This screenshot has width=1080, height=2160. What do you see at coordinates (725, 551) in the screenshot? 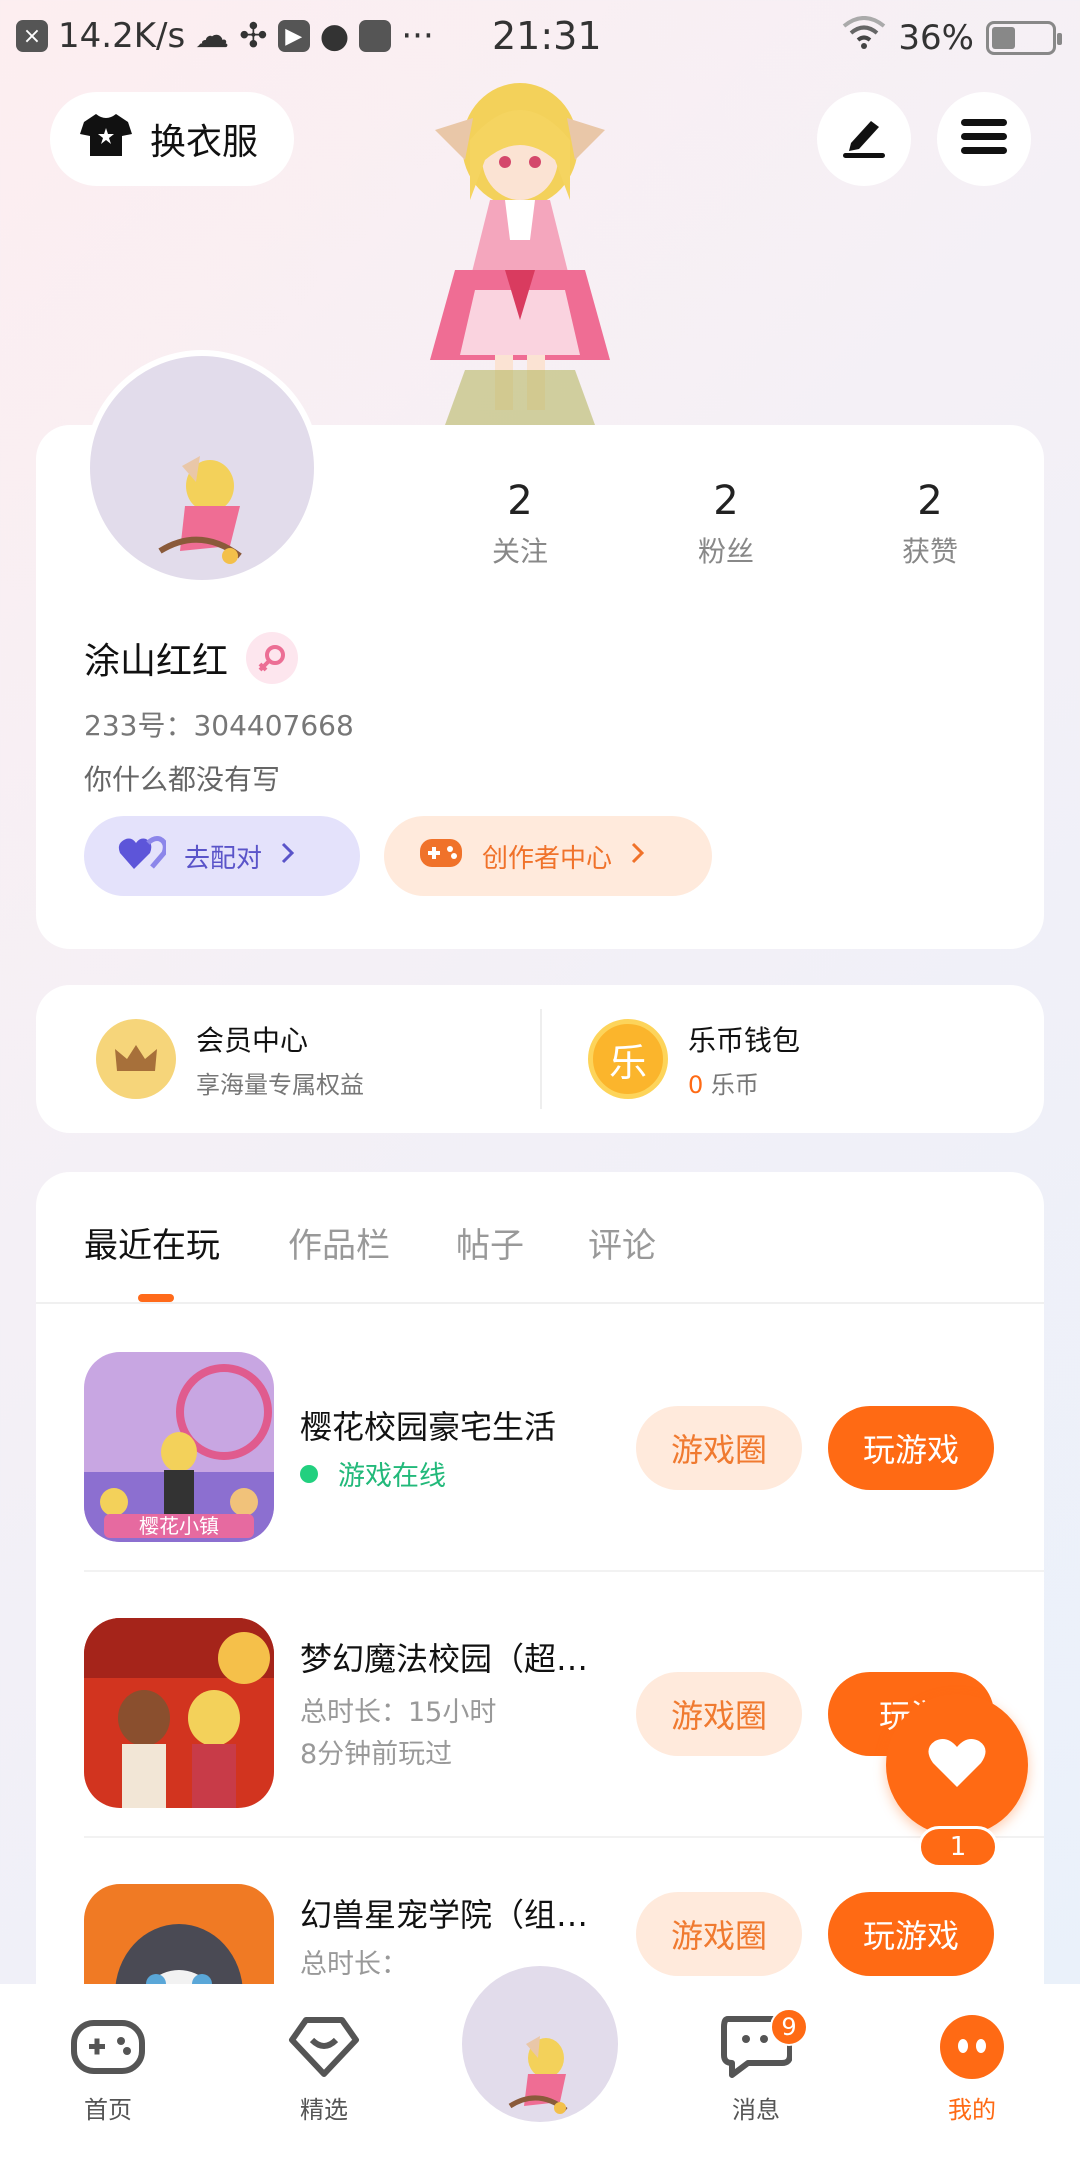
I see `fans-label: 粉丝` at bounding box center [725, 551].